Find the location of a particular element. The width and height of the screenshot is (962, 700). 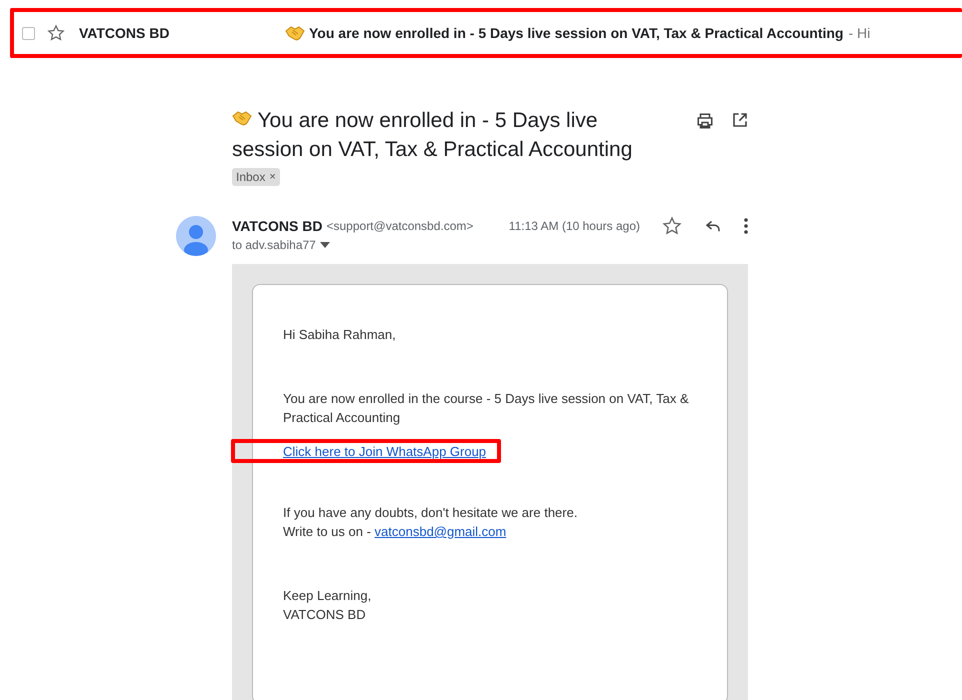

remove-label-button: × is located at coordinates (272, 177).